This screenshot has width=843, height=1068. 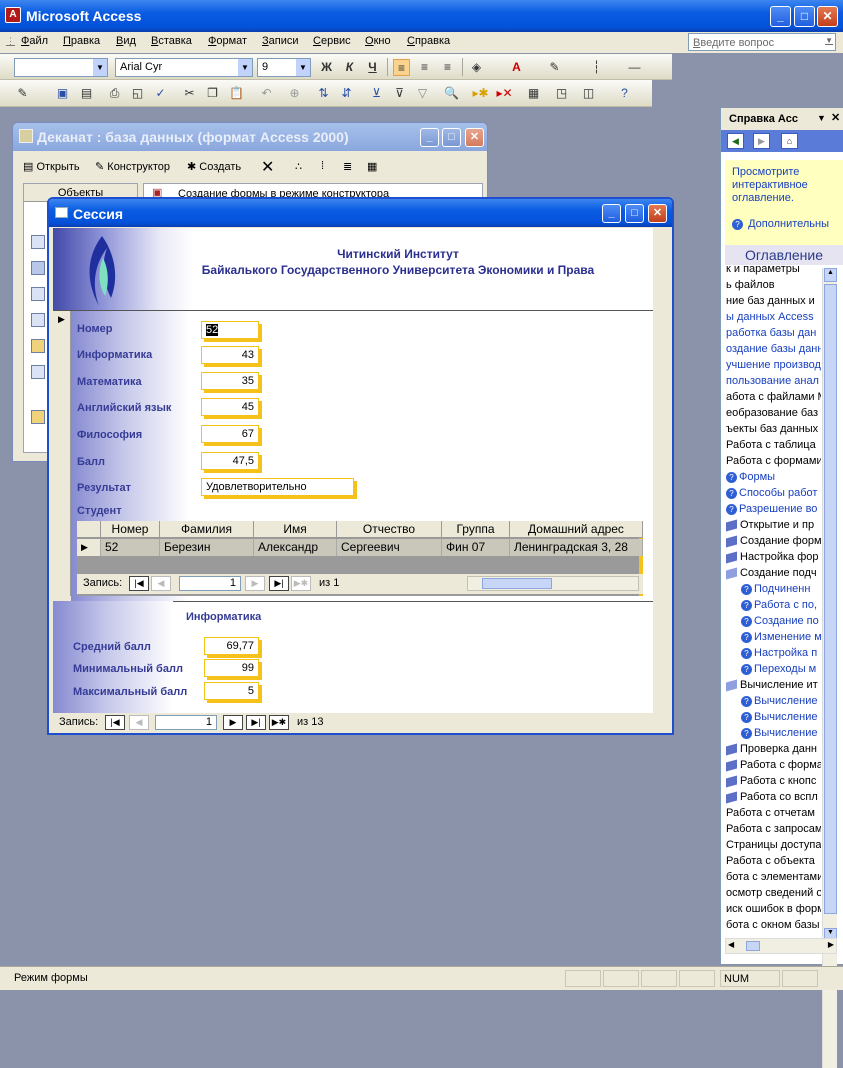 I want to click on pages-icon, so click(x=38, y=320).